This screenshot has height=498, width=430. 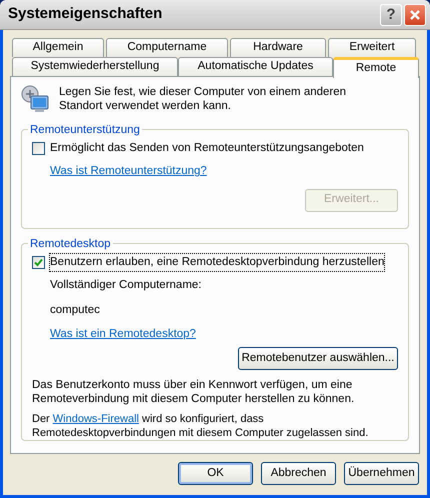 What do you see at coordinates (123, 334) in the screenshot?
I see `help-link: Was ist ein Remotedesktop?` at bounding box center [123, 334].